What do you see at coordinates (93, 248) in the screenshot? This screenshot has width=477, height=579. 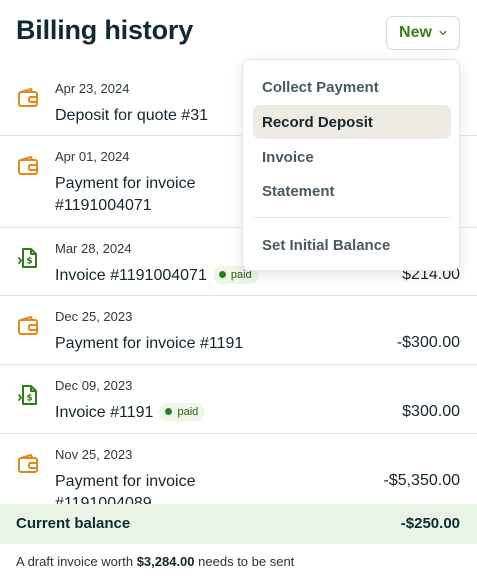 I see `row-date: Mar 28, 2024` at bounding box center [93, 248].